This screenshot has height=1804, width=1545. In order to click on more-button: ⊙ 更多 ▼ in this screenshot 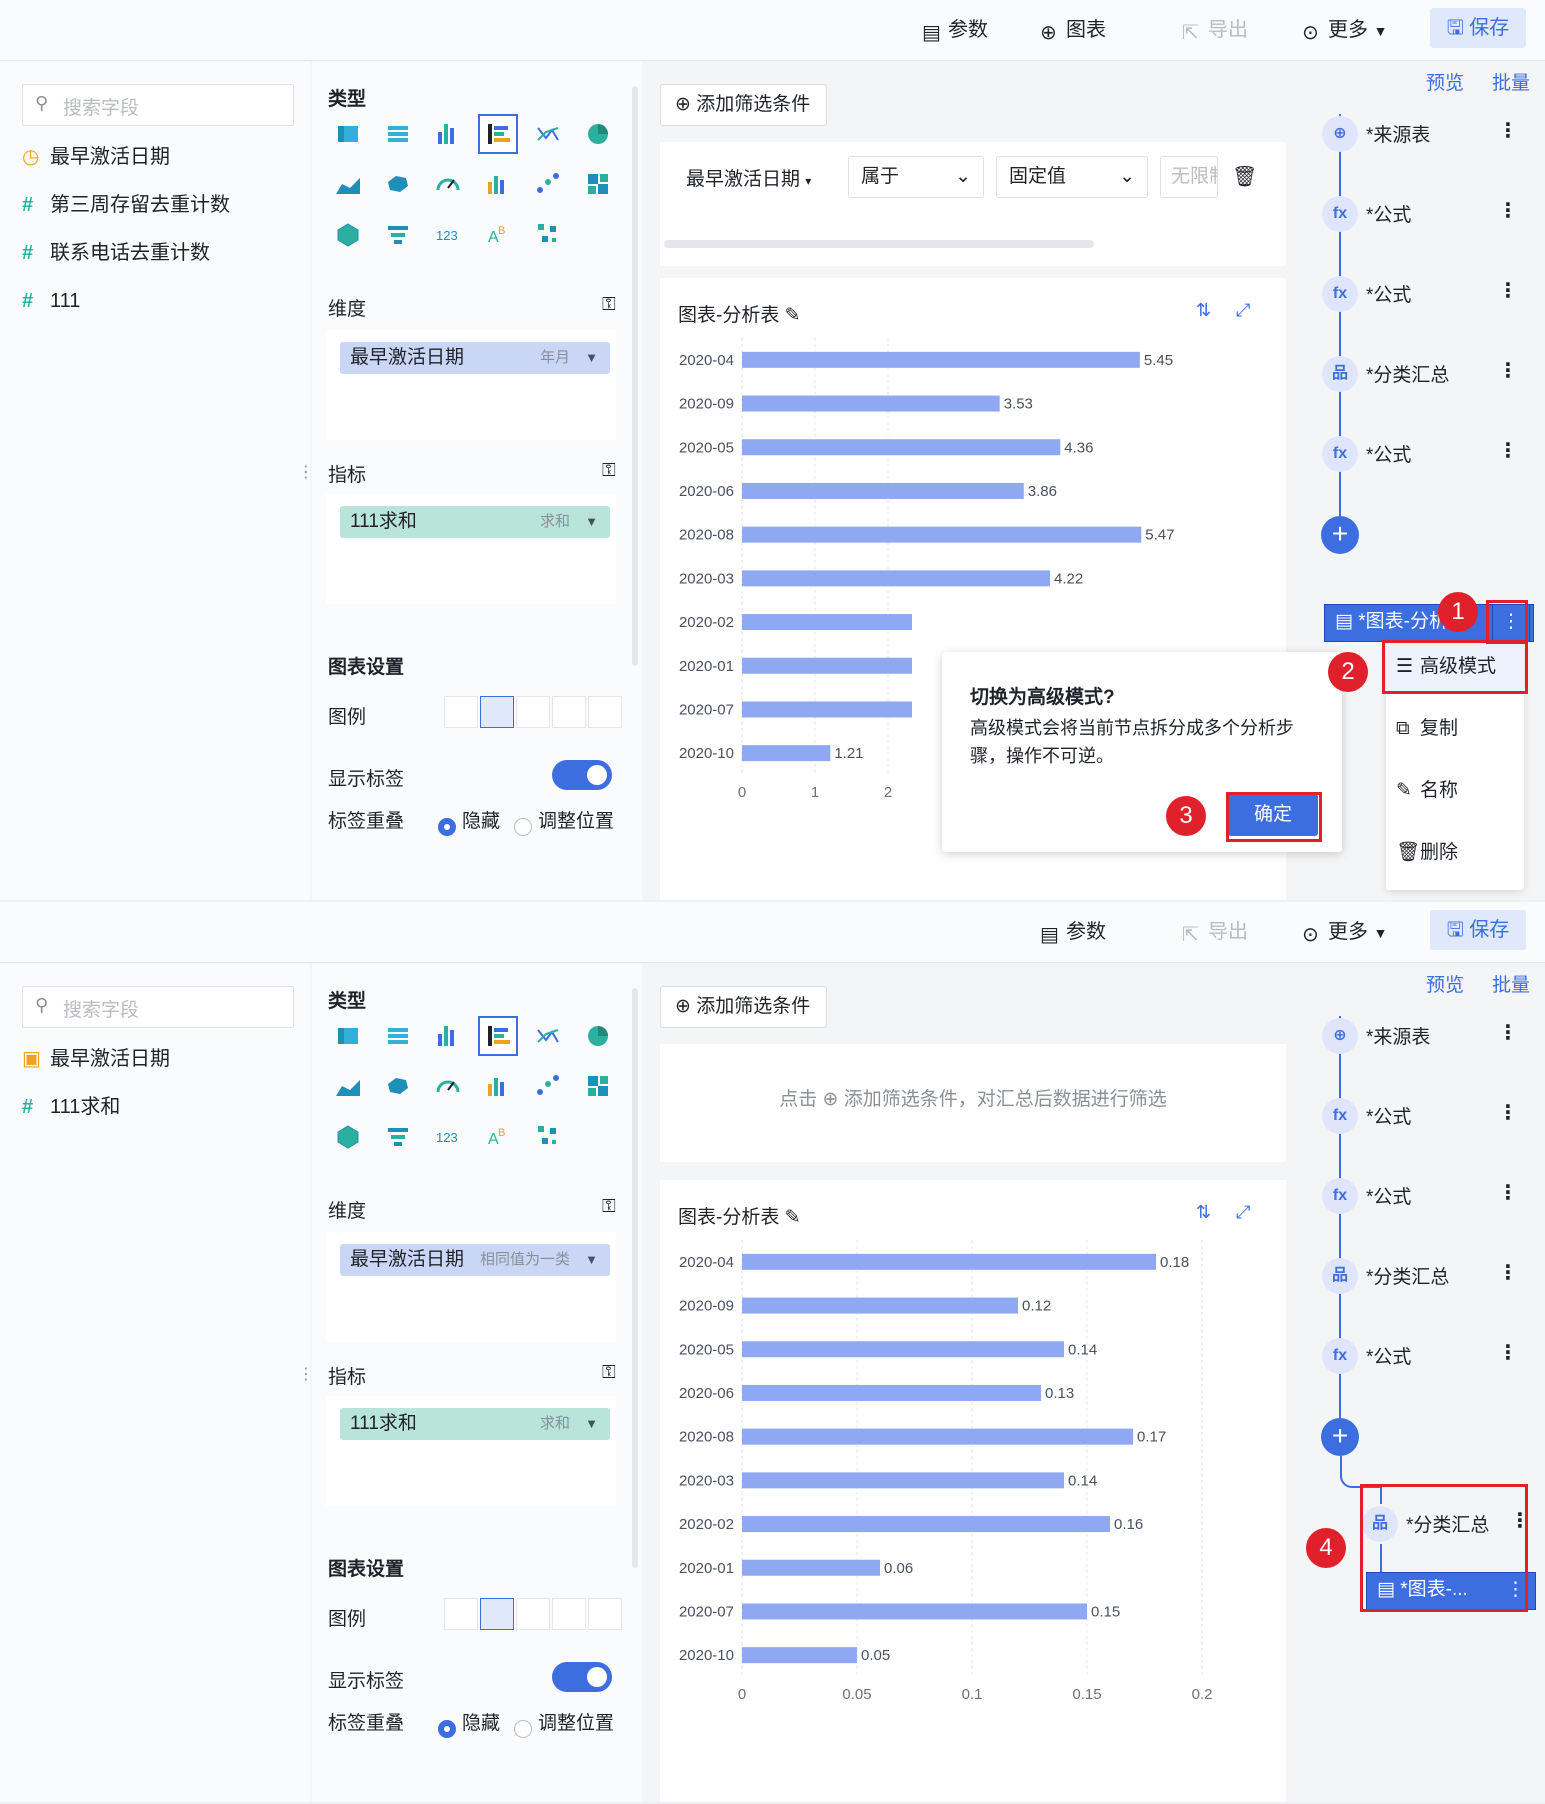, I will do `click(1344, 30)`.